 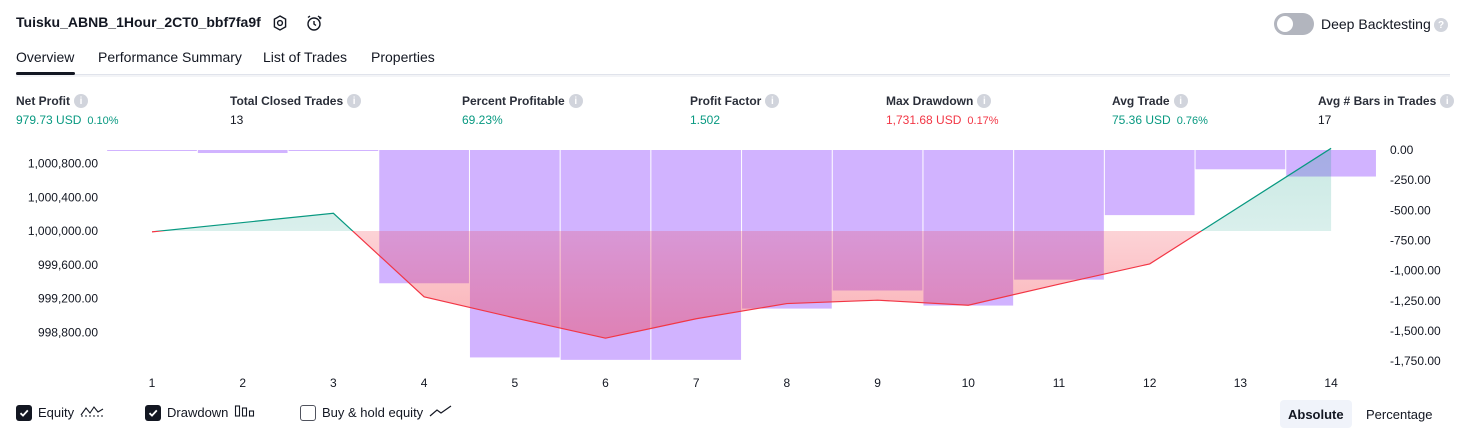 I want to click on right-axis-tick: -1,750.00, so click(x=1415, y=361).